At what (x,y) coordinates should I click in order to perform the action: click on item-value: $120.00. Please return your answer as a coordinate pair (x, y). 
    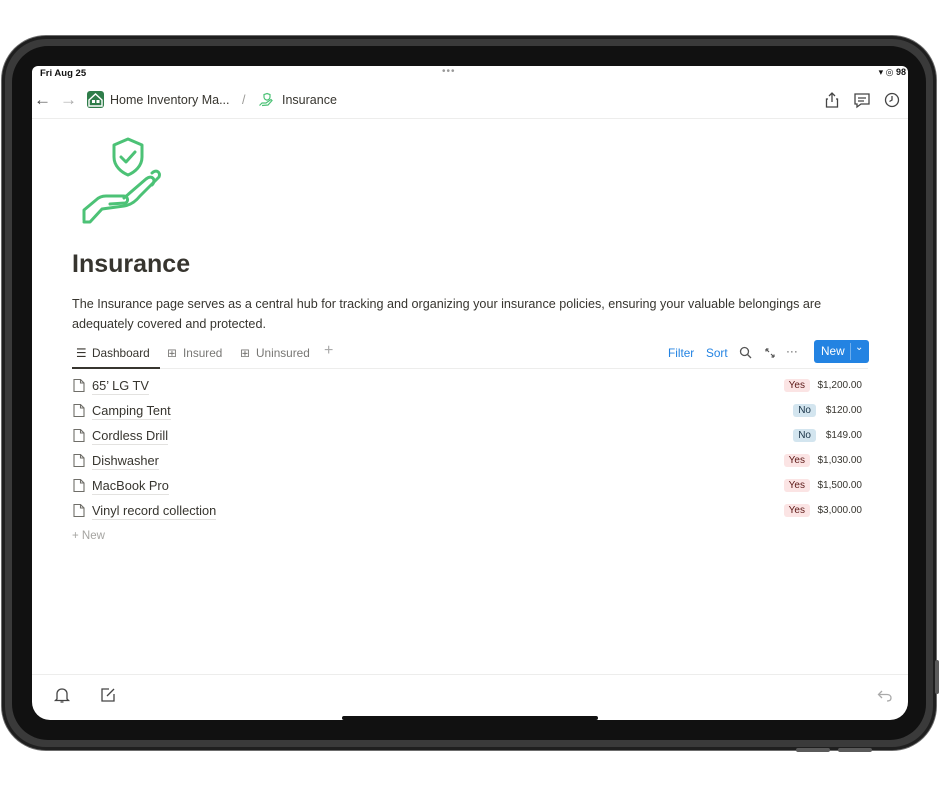
    Looking at the image, I should click on (843, 410).